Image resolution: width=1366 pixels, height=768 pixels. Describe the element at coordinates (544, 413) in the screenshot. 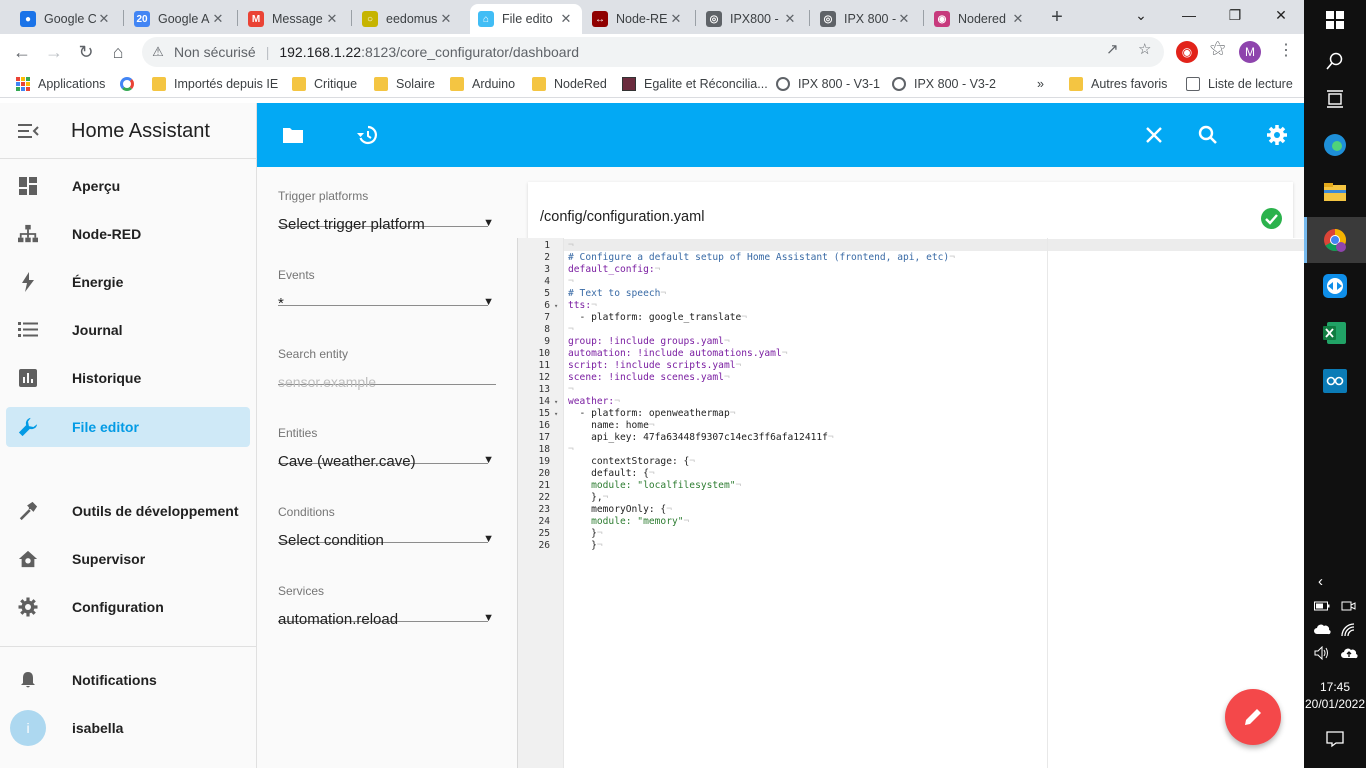

I see `line-number: 15` at that location.